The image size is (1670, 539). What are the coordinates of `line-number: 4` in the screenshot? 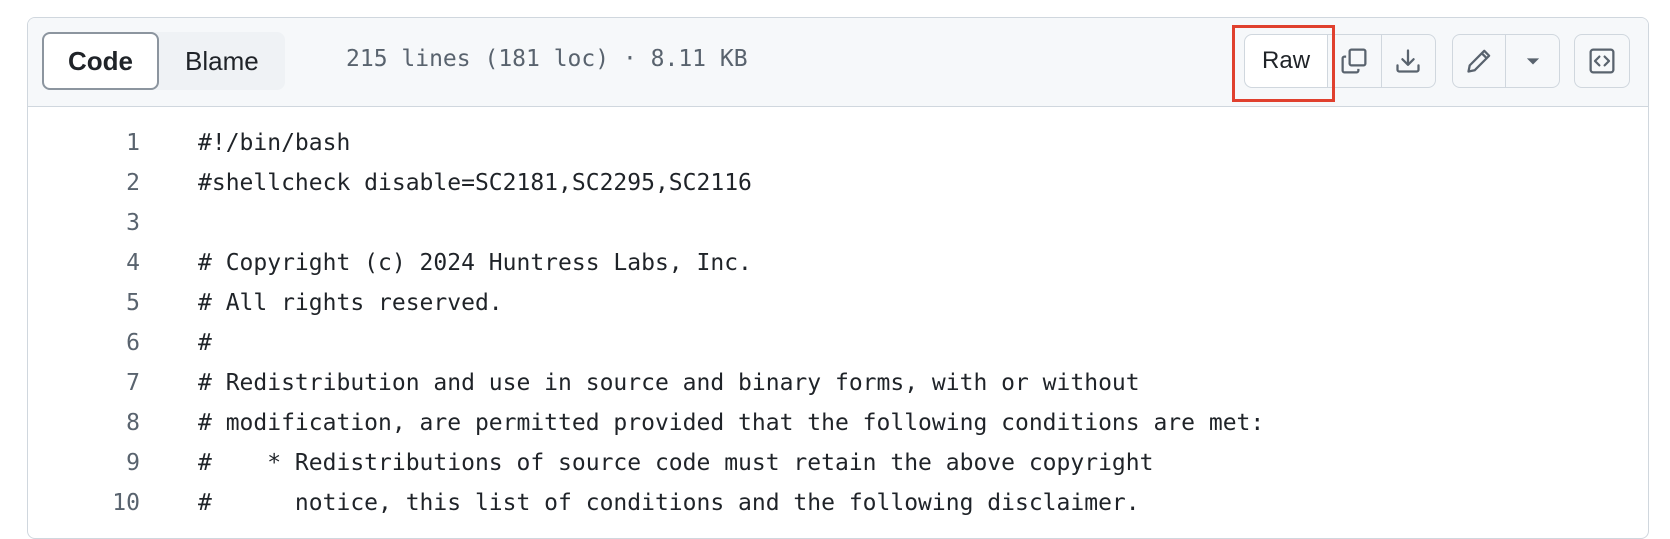 It's located at (84, 263).